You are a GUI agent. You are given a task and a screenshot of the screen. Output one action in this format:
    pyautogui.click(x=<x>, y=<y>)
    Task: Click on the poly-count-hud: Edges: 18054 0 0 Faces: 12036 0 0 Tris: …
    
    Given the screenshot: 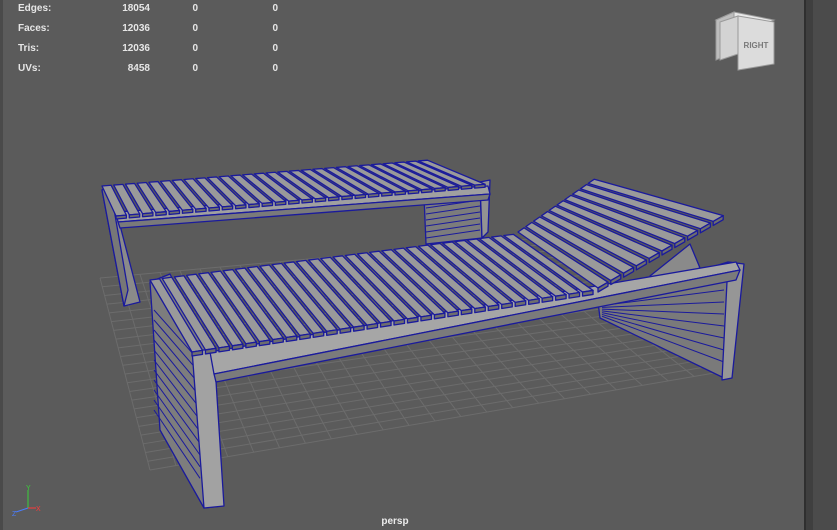 What is the action you would take?
    pyautogui.click(x=148, y=43)
    